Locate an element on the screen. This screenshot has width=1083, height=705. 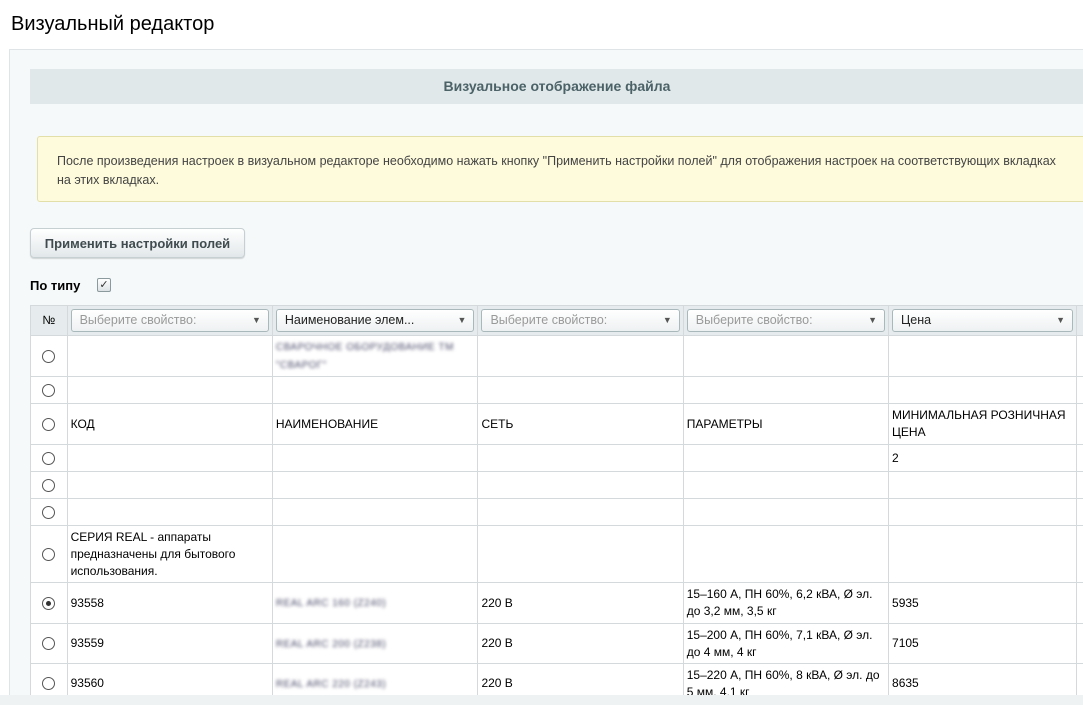
table-cell: КОД is located at coordinates (169, 424).